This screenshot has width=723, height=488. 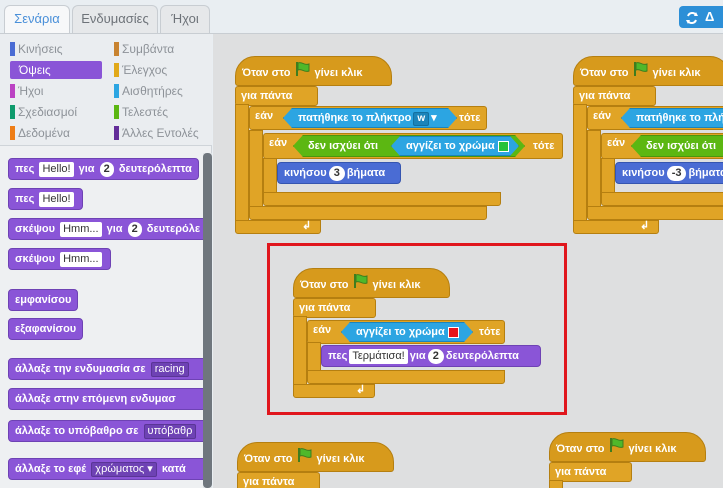 What do you see at coordinates (148, 49) in the screenshot?
I see `category-label: Συμβάντα` at bounding box center [148, 49].